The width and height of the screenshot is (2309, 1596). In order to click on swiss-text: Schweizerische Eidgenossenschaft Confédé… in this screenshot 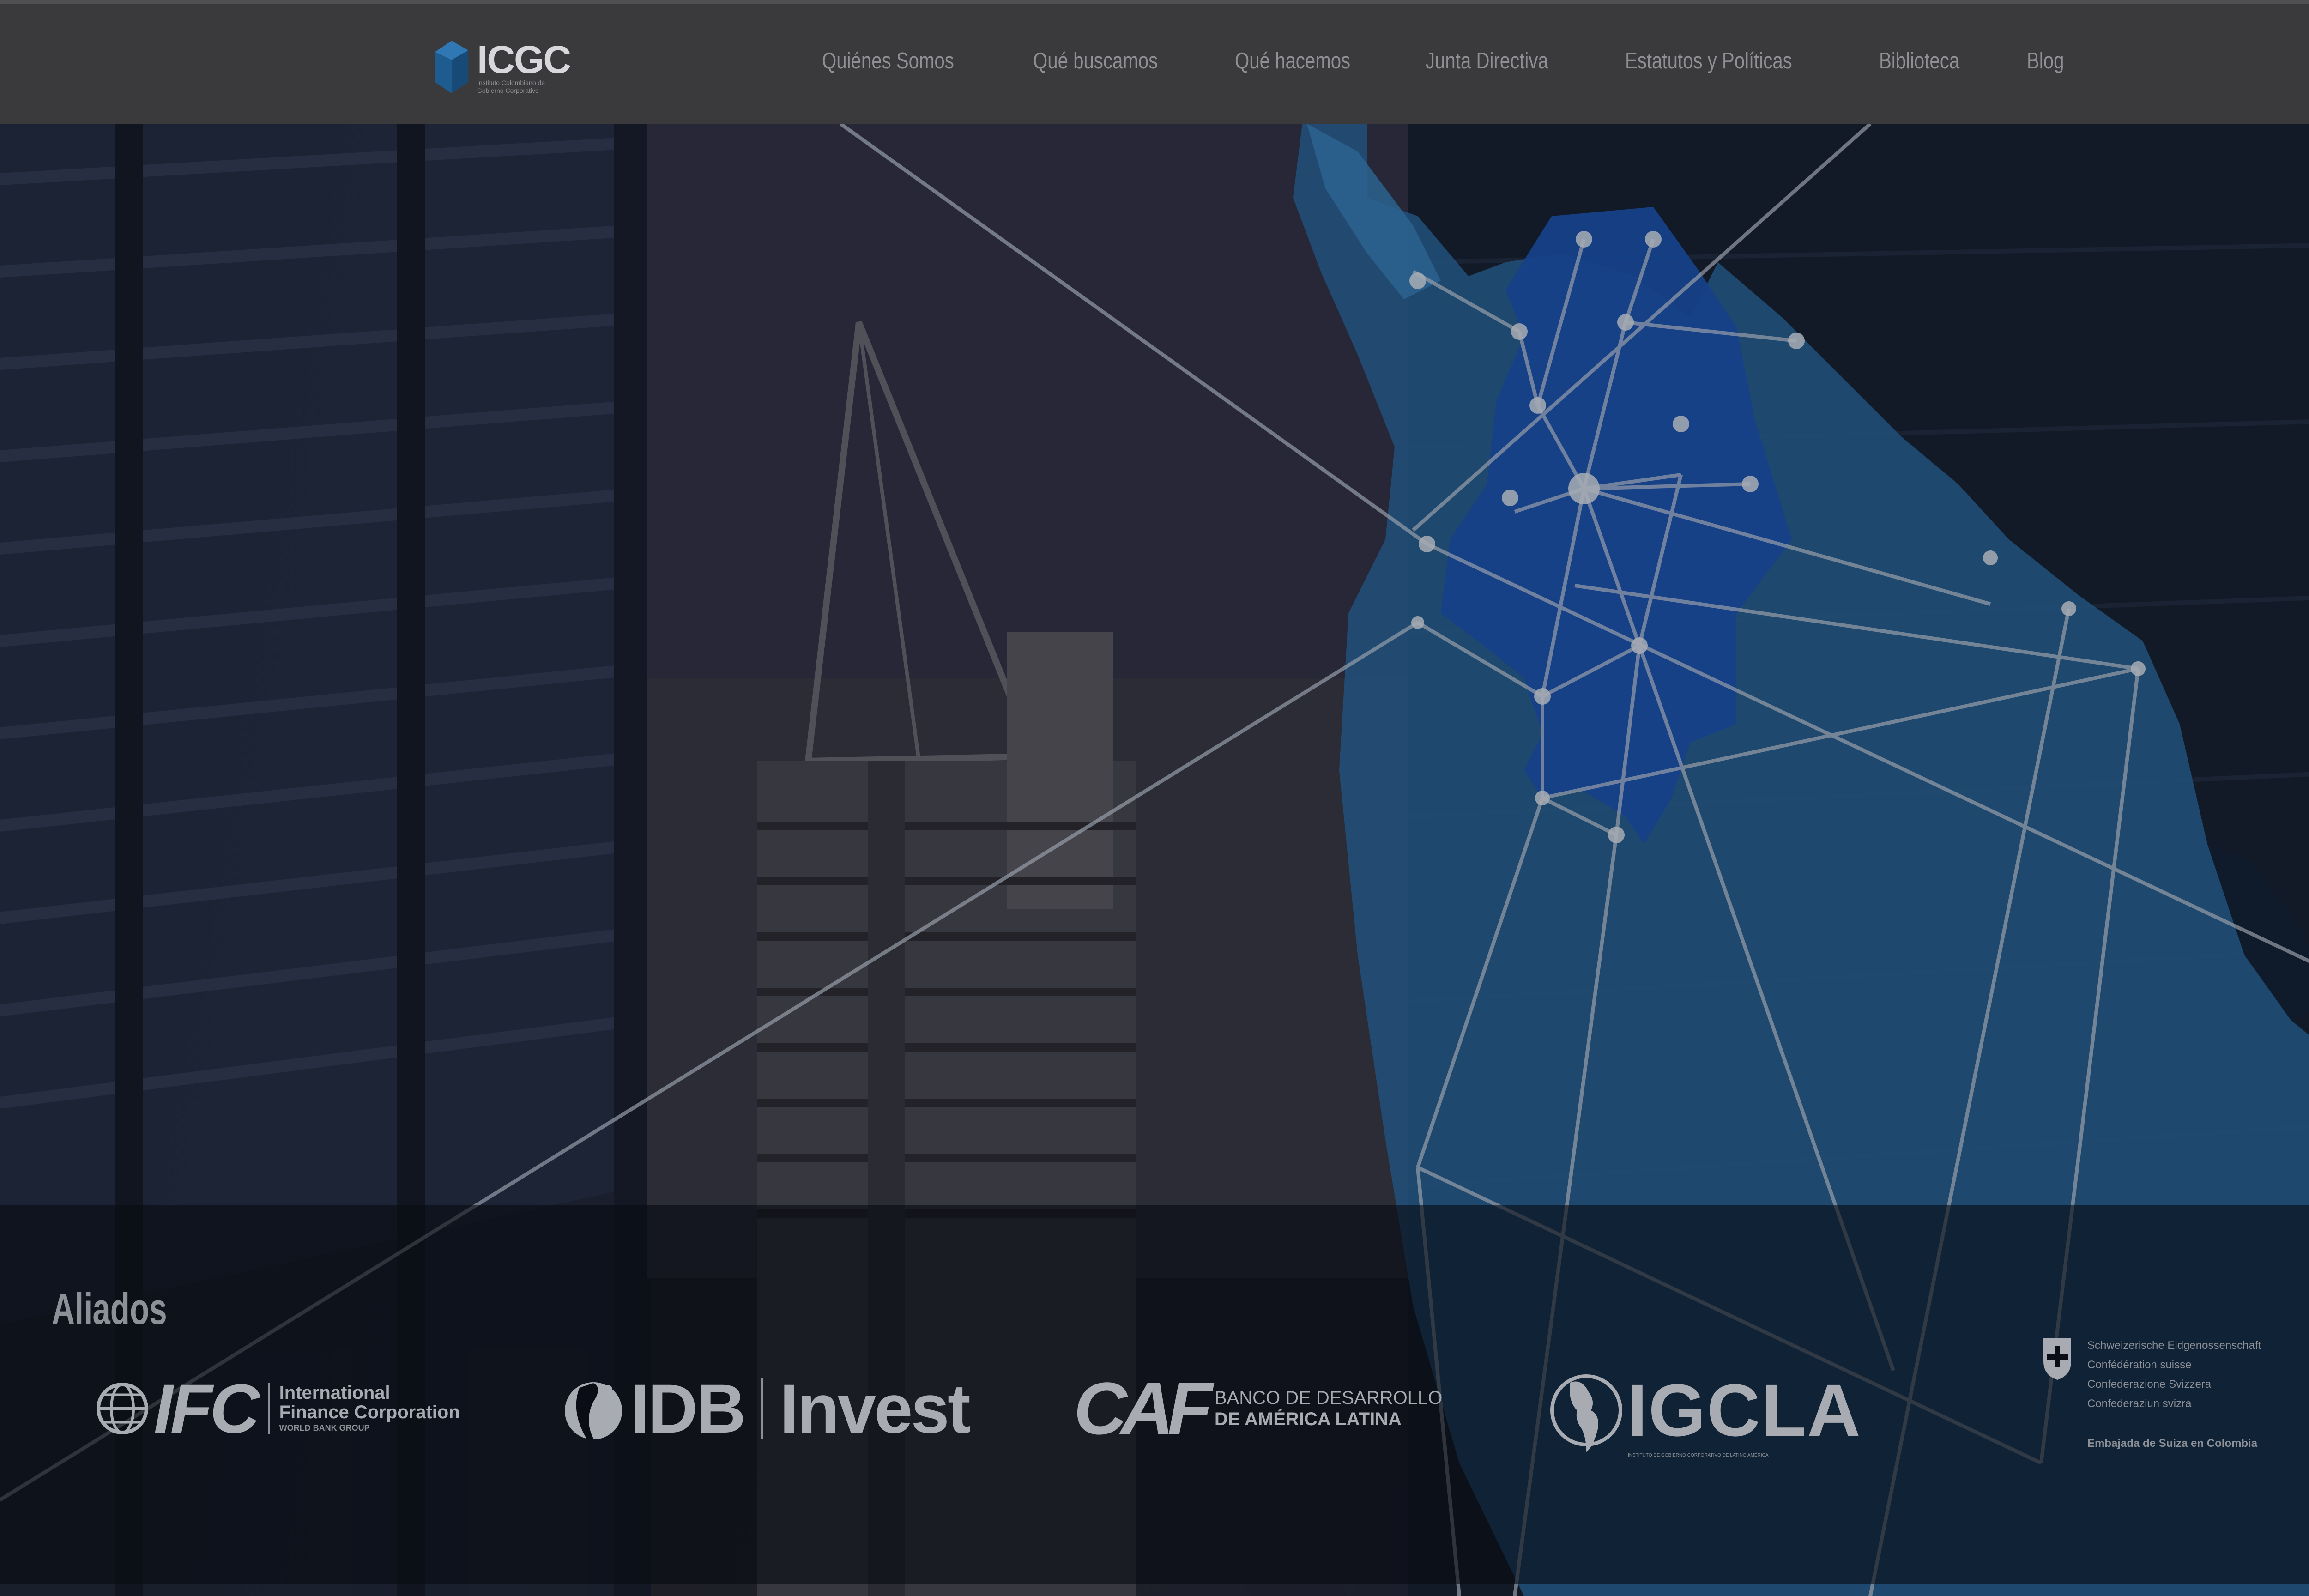, I will do `click(2174, 1394)`.